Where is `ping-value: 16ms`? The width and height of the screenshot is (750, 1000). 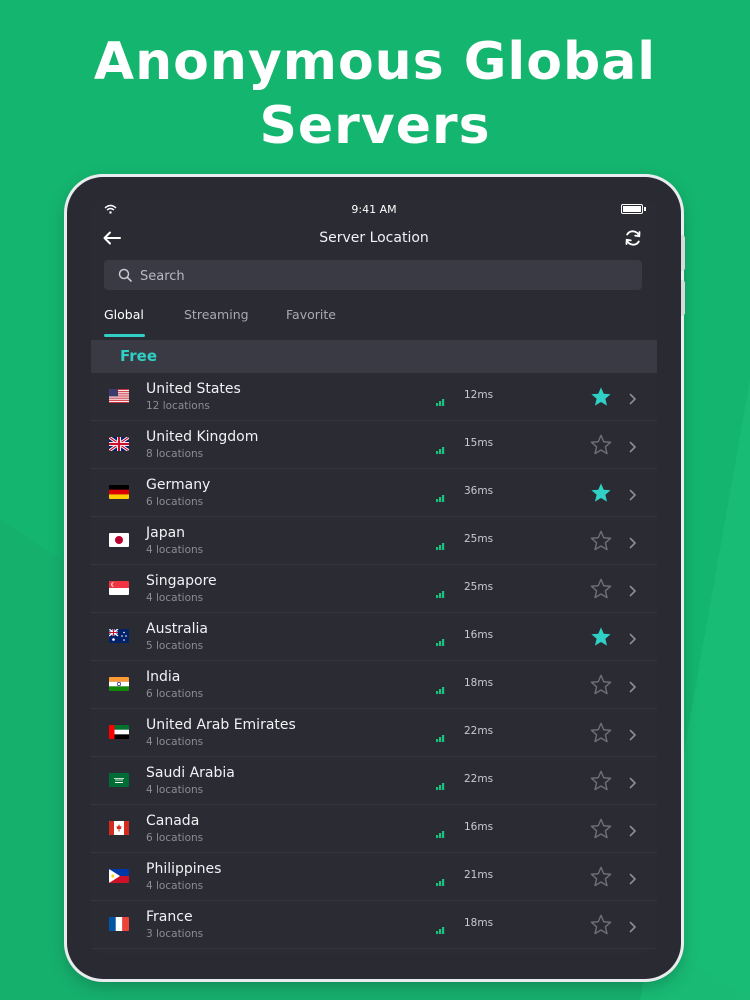
ping-value: 16ms is located at coordinates (479, 827).